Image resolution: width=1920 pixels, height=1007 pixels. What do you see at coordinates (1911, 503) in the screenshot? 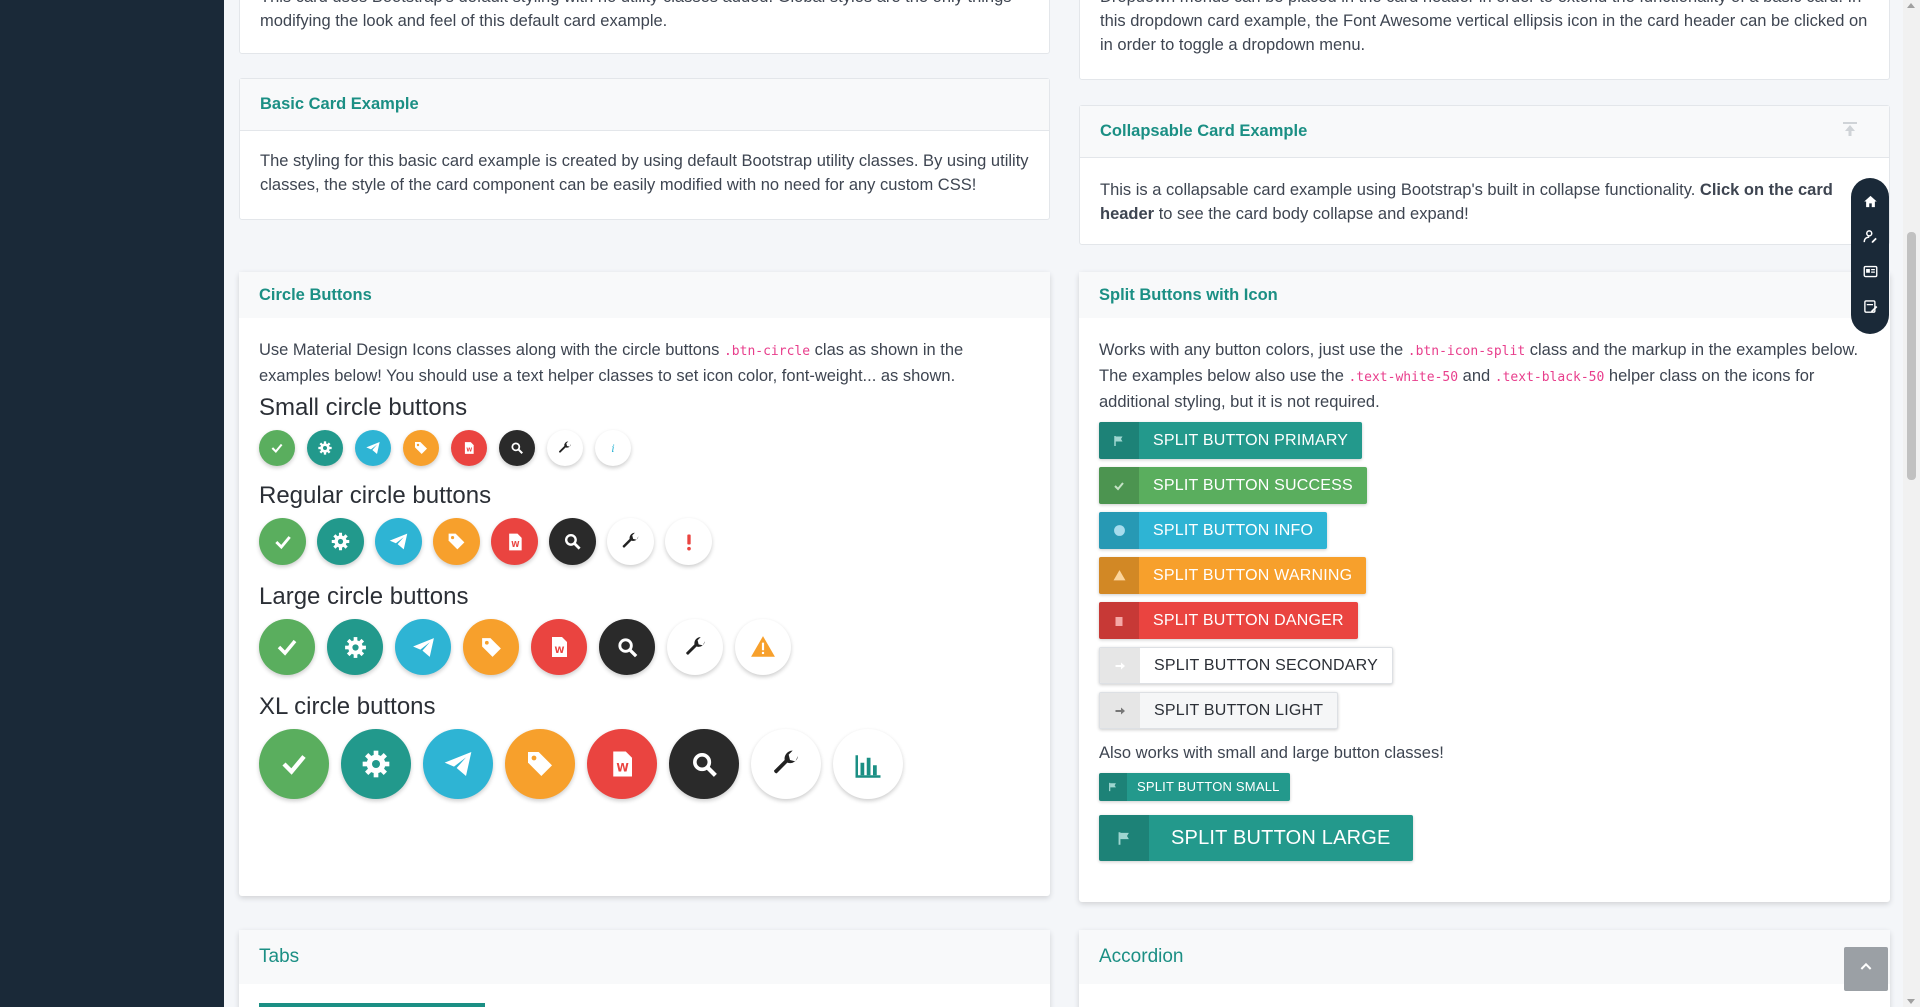
I see `page-scrollbar` at bounding box center [1911, 503].